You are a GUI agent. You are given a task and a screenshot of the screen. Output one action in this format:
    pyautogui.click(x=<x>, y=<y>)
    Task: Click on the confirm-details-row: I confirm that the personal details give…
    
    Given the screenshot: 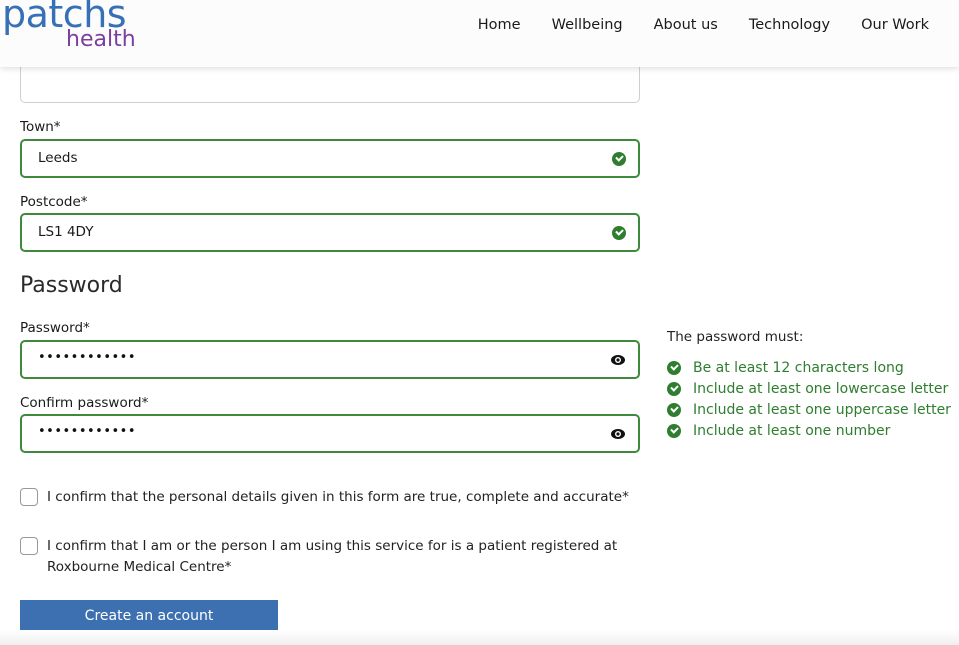 What is the action you would take?
    pyautogui.click(x=340, y=497)
    